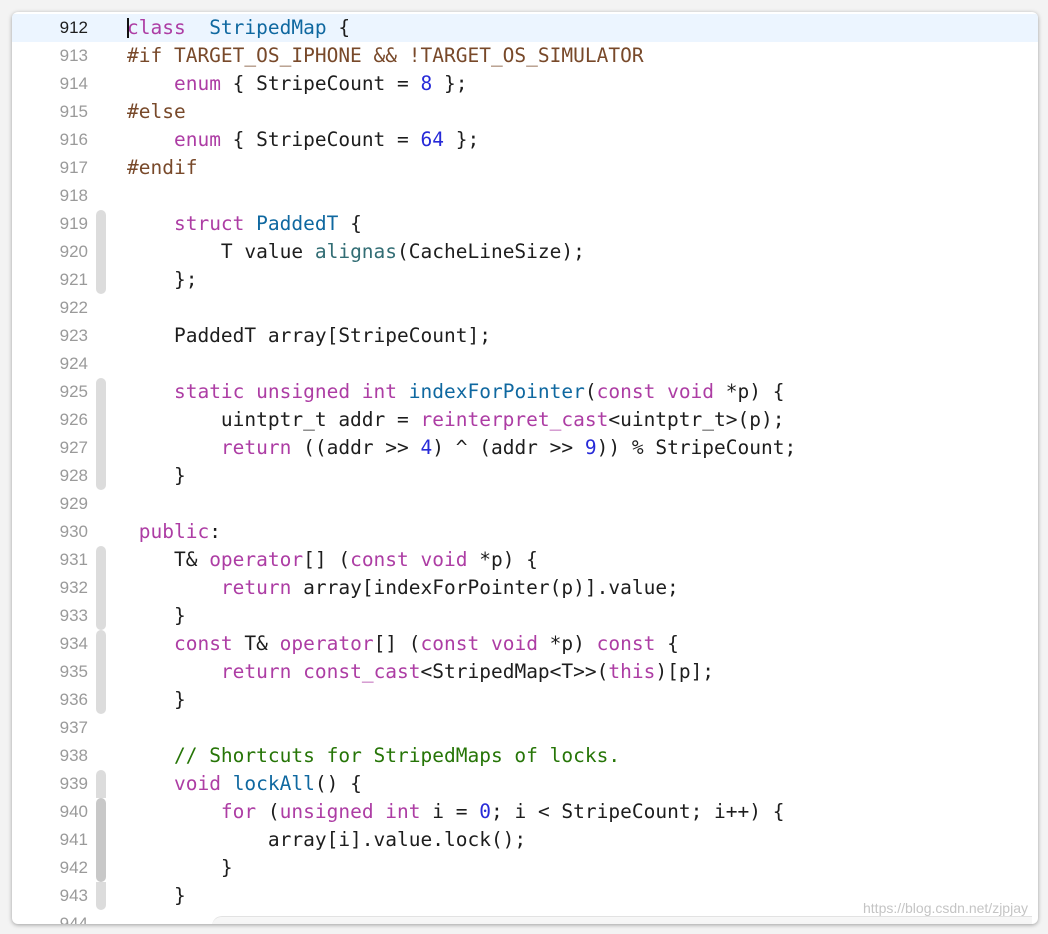 This screenshot has width=1048, height=934. I want to click on code-line: 915 #else, so click(525, 112).